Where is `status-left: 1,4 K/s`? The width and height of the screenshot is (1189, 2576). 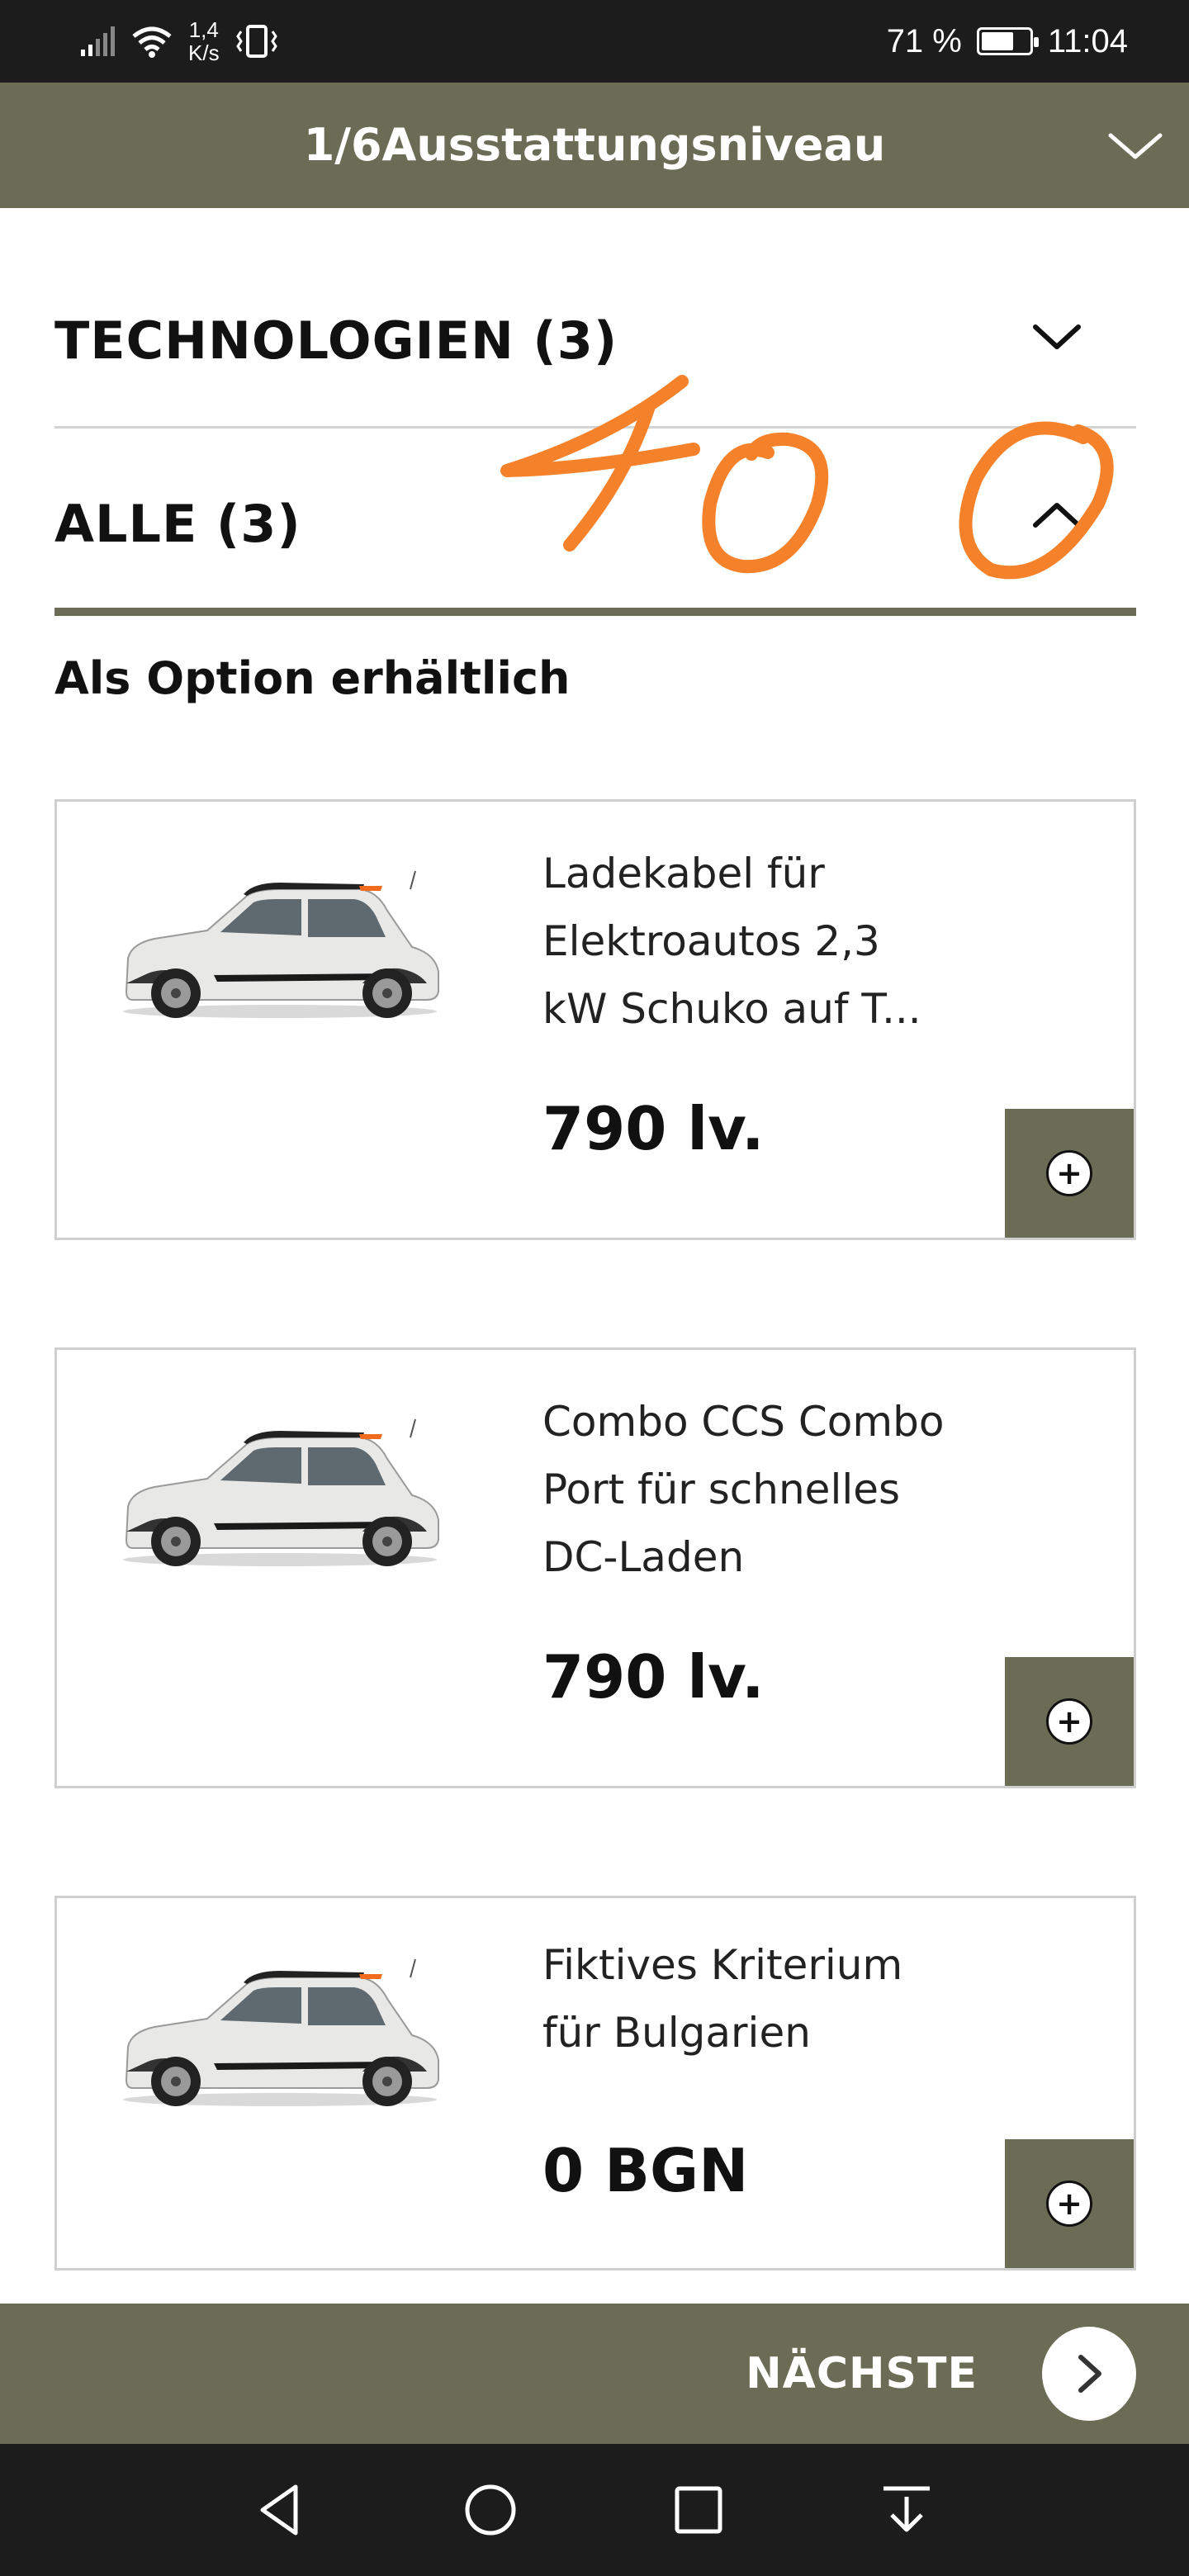 status-left: 1,4 K/s is located at coordinates (179, 41).